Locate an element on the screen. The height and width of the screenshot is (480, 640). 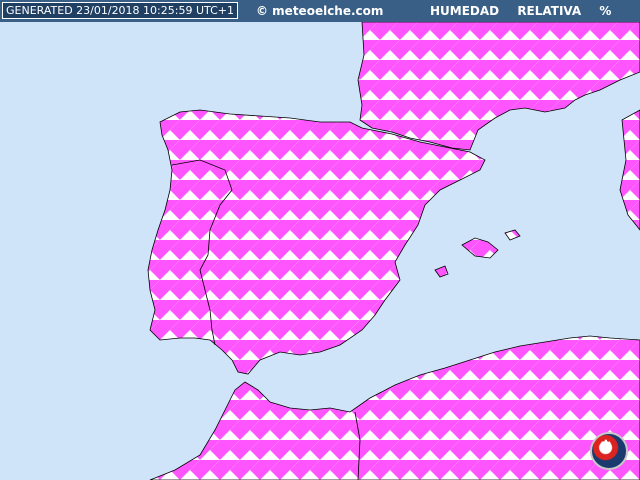
generated-timestamp: GENERATED 23/01/2018 10:25:59 UTC+1 is located at coordinates (120, 10).